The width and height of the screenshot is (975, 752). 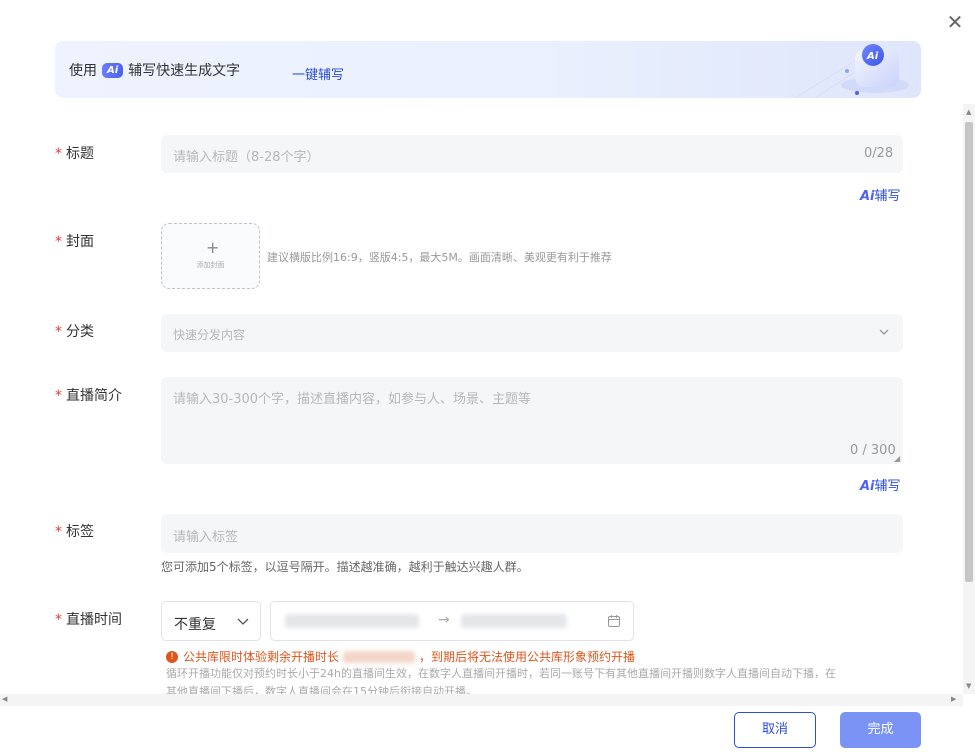 I want to click on cover-label: * 封面, so click(x=74, y=241).